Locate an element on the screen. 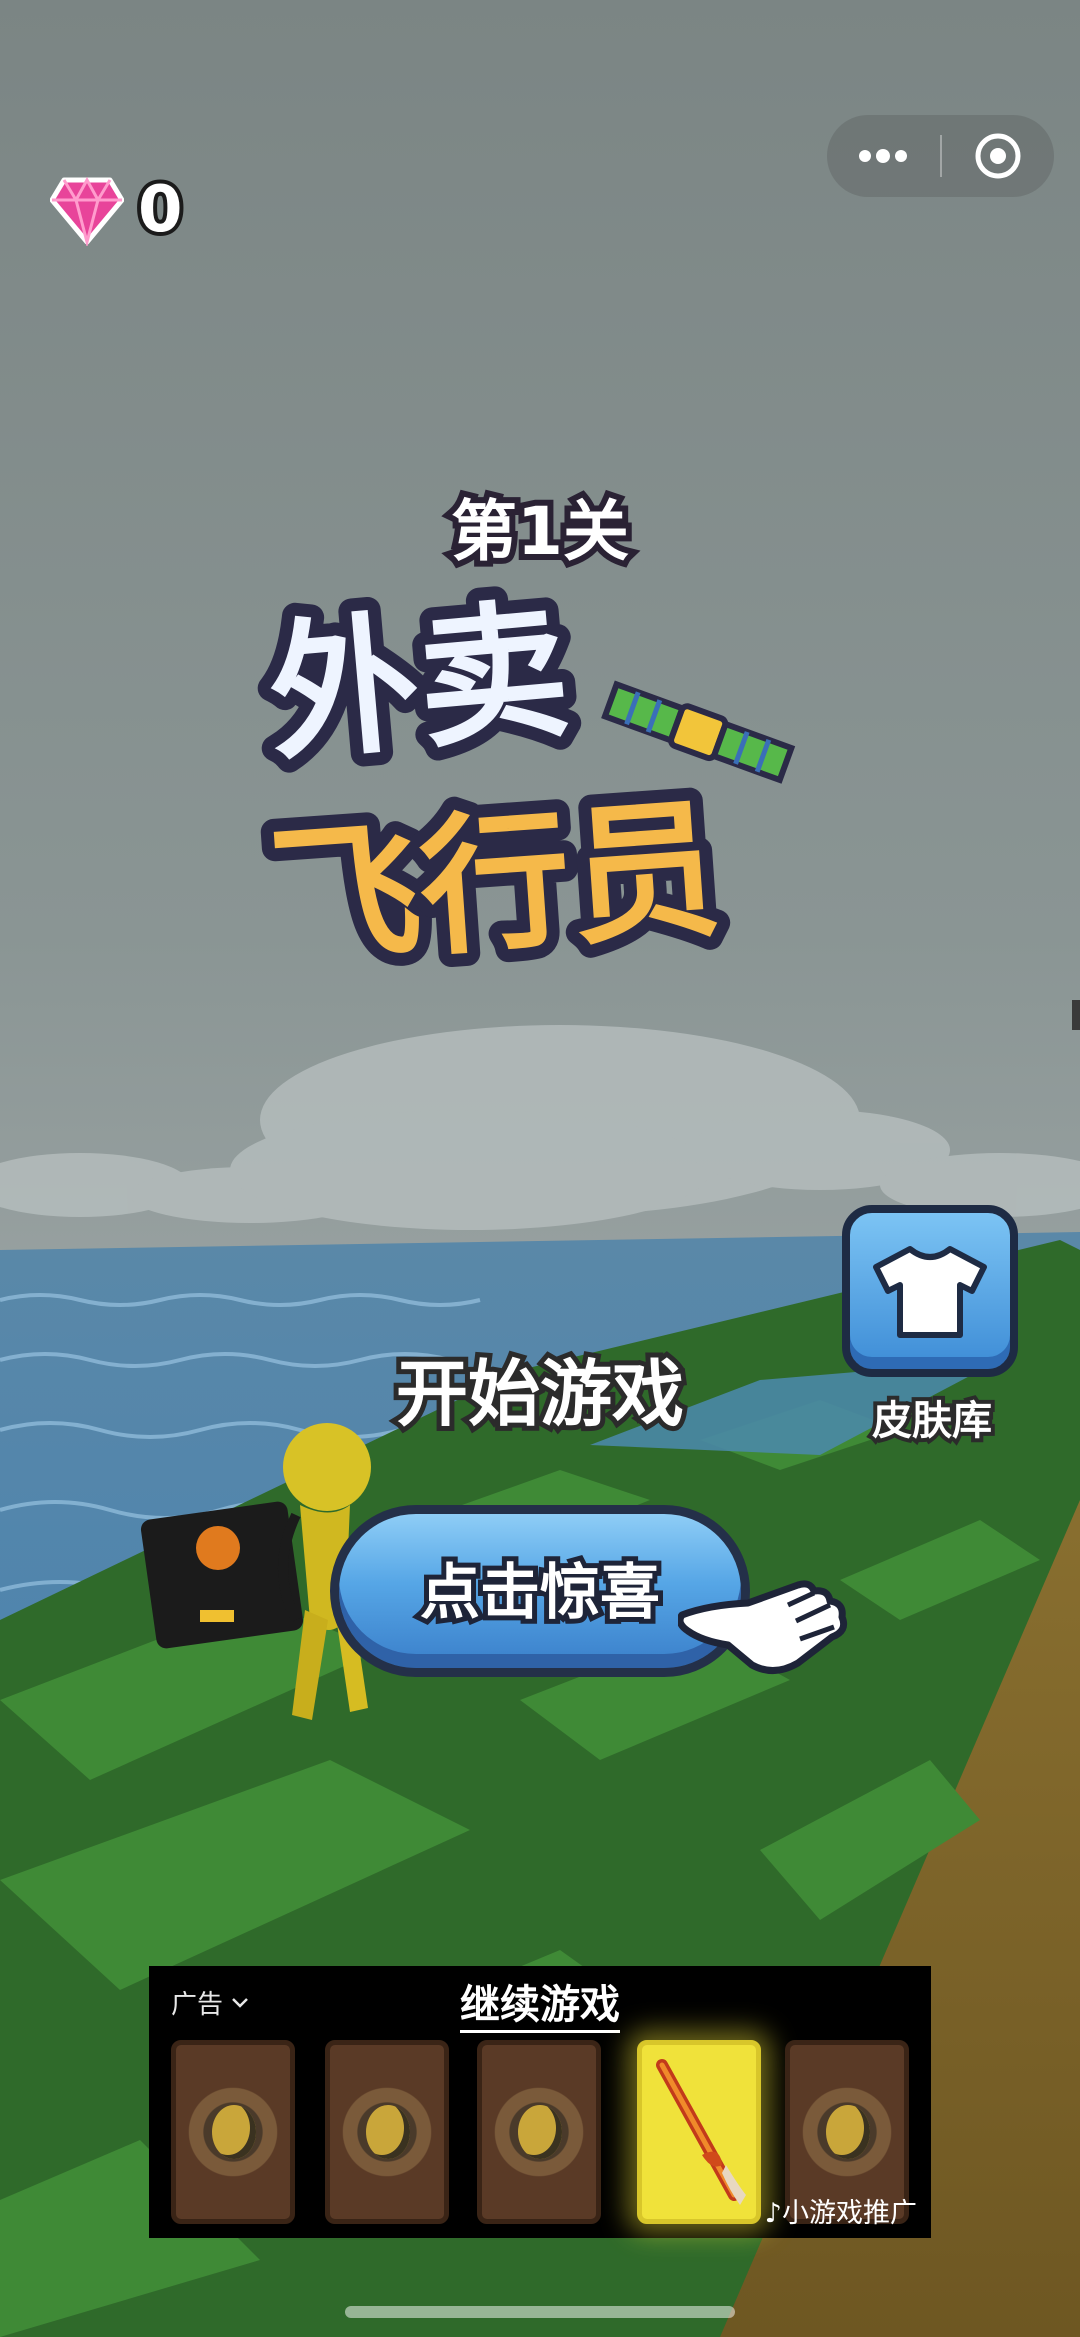 This screenshot has height=2337, width=1080. more-button is located at coordinates (883, 156).